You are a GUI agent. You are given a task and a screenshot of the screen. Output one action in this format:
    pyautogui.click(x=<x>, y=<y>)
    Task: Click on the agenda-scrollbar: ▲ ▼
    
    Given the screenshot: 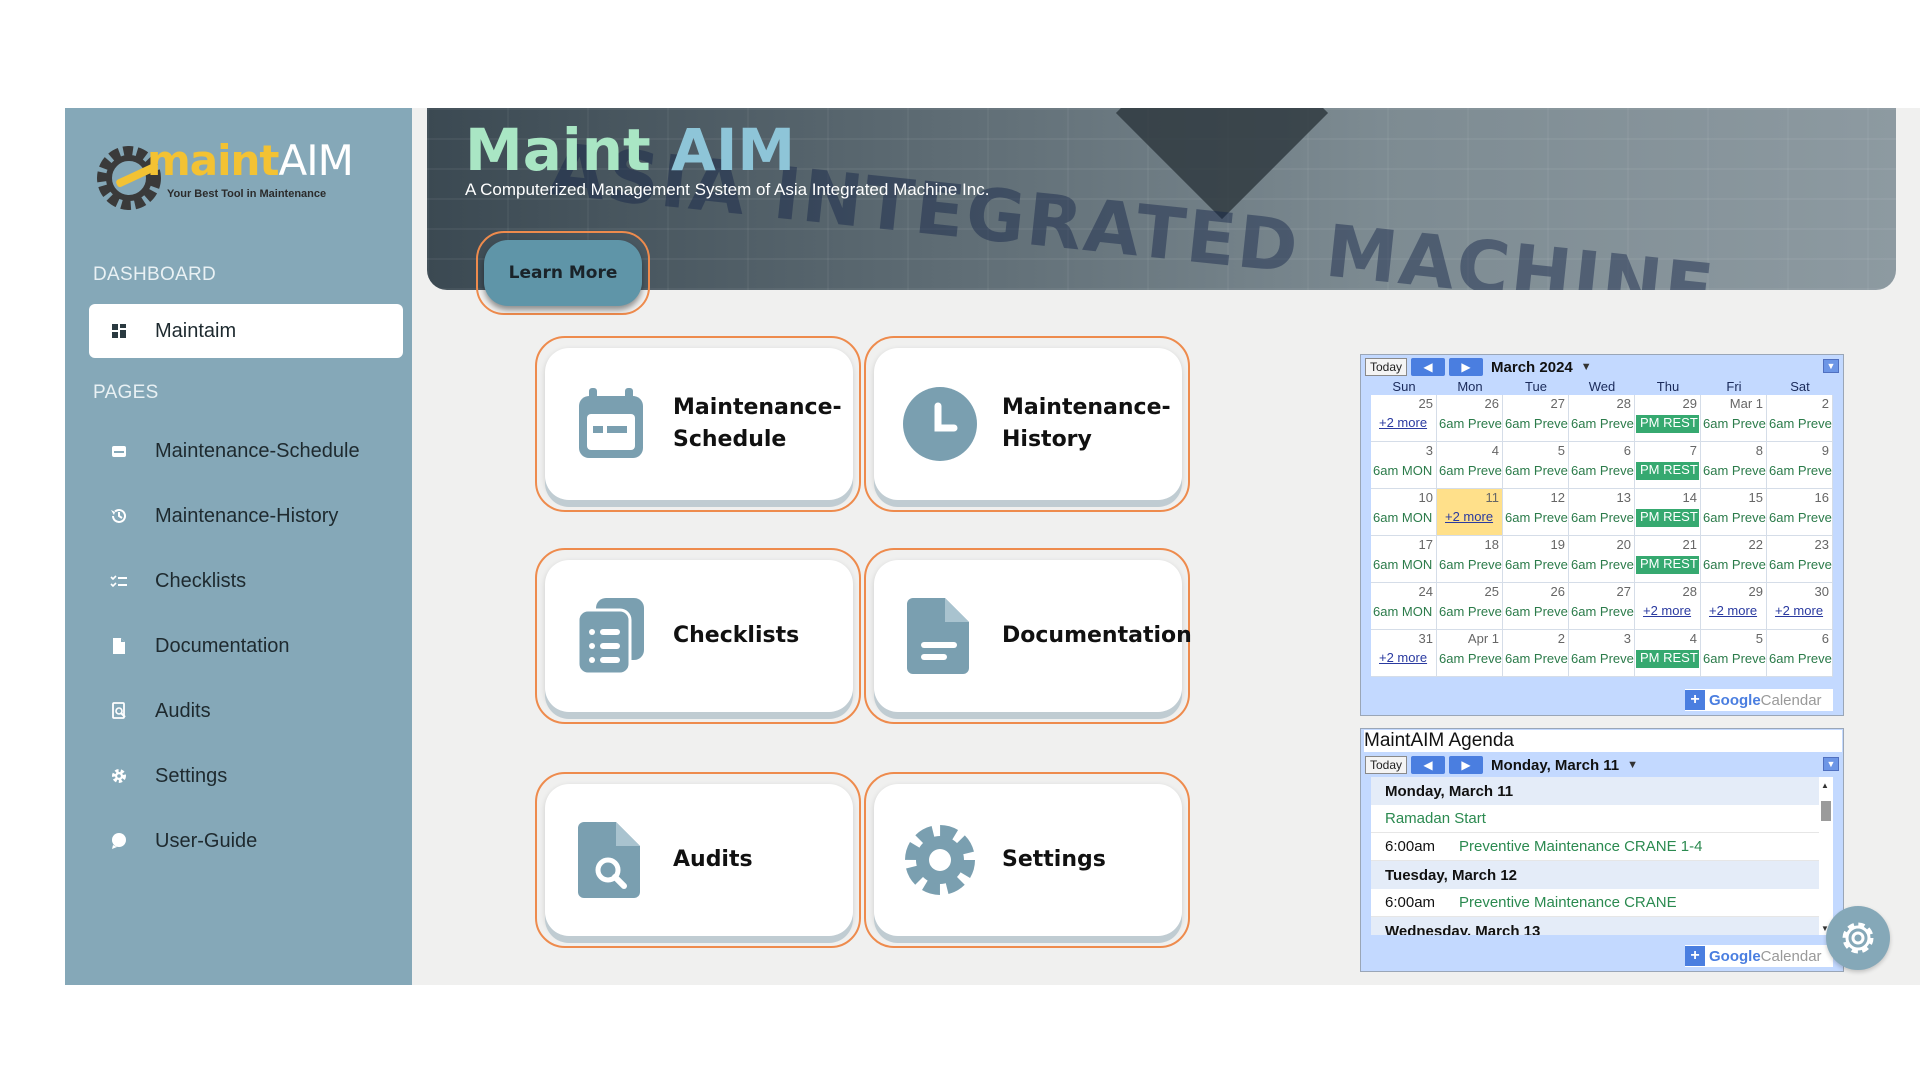 What is the action you would take?
    pyautogui.click(x=1826, y=856)
    